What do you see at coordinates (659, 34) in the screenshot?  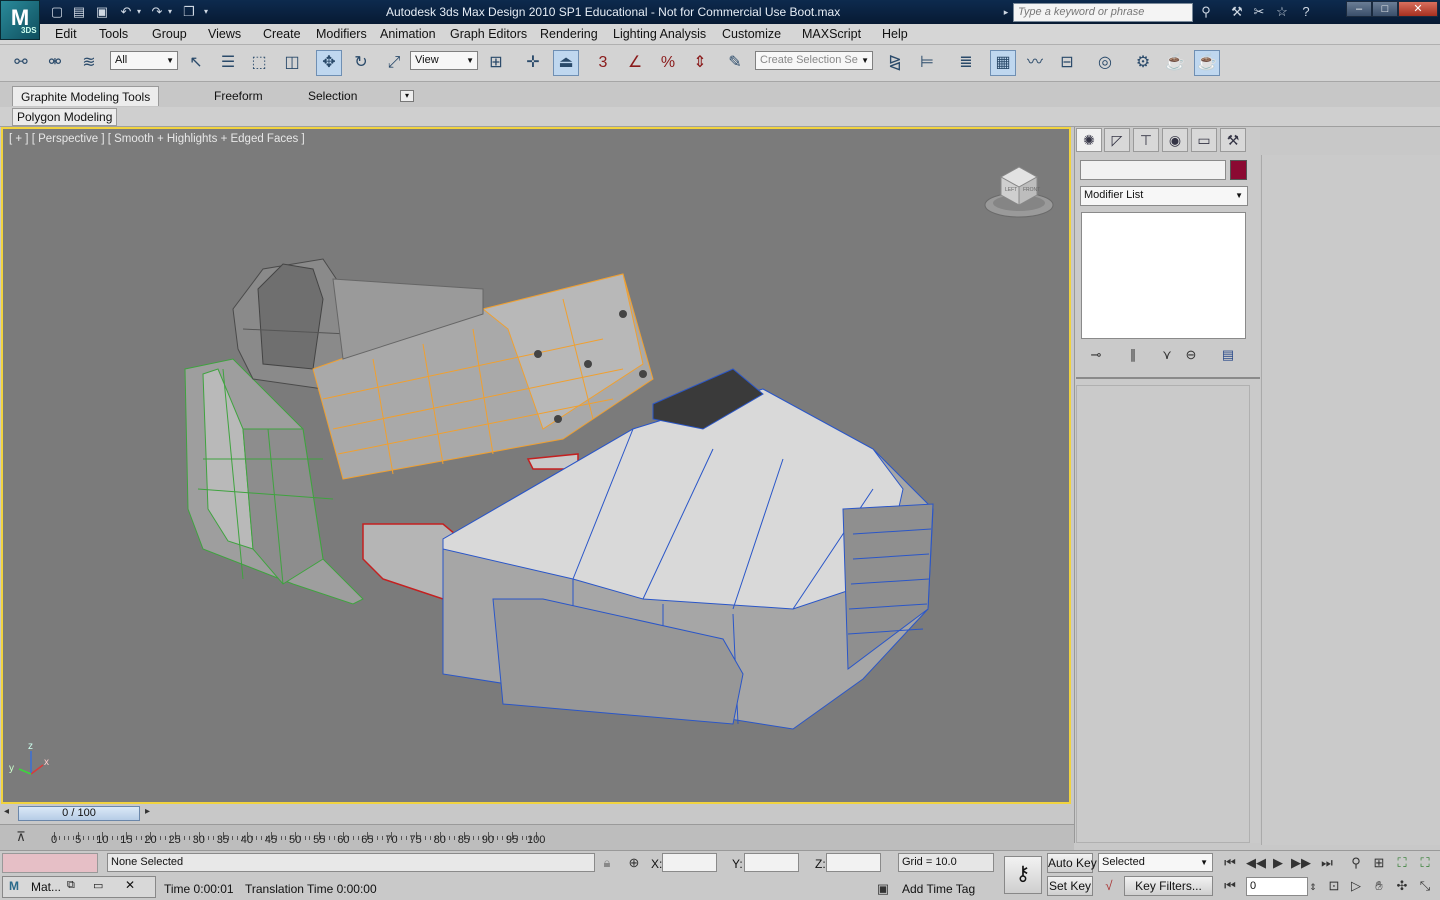 I see `menu-lighting-analysis: Lighting Analysis` at bounding box center [659, 34].